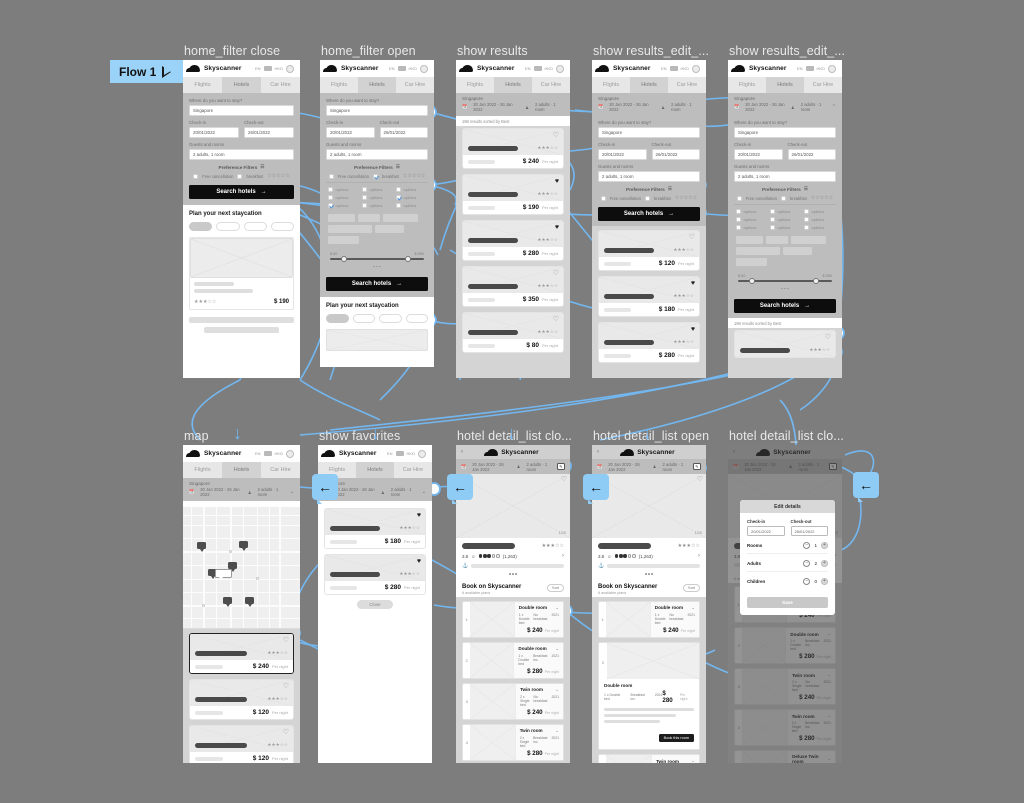 Image resolution: width=1024 pixels, height=803 pixels. What do you see at coordinates (344, 258) in the screenshot?
I see `slider-knob-min` at bounding box center [344, 258].